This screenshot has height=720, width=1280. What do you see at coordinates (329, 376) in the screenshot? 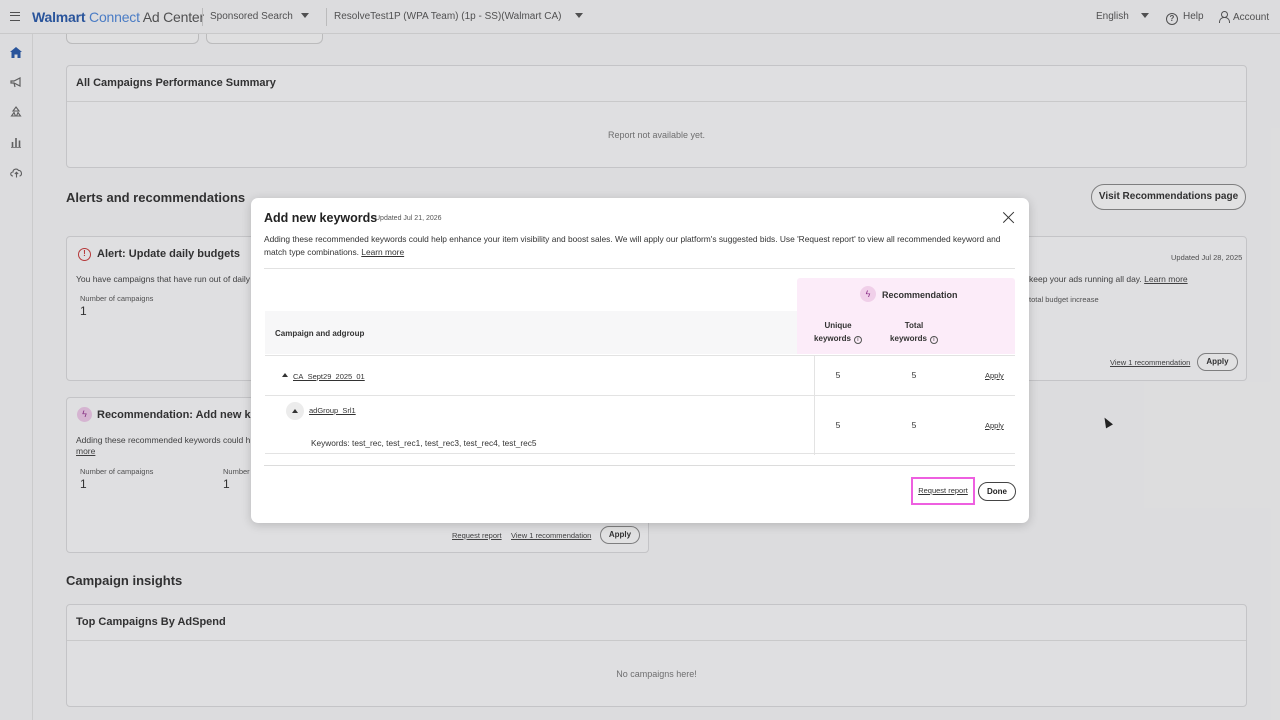
I see `campaign-link: CA_Sept29_2025_01` at bounding box center [329, 376].